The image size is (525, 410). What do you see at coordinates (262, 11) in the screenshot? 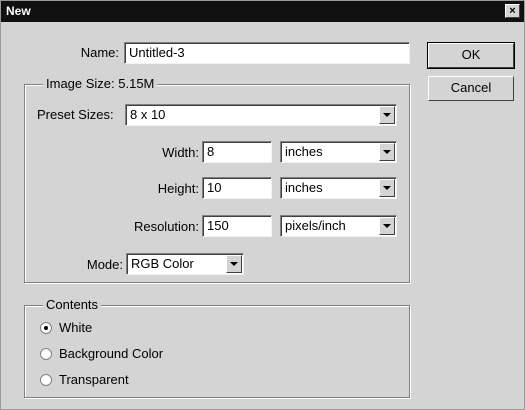
I see `title-bar: New ×` at bounding box center [262, 11].